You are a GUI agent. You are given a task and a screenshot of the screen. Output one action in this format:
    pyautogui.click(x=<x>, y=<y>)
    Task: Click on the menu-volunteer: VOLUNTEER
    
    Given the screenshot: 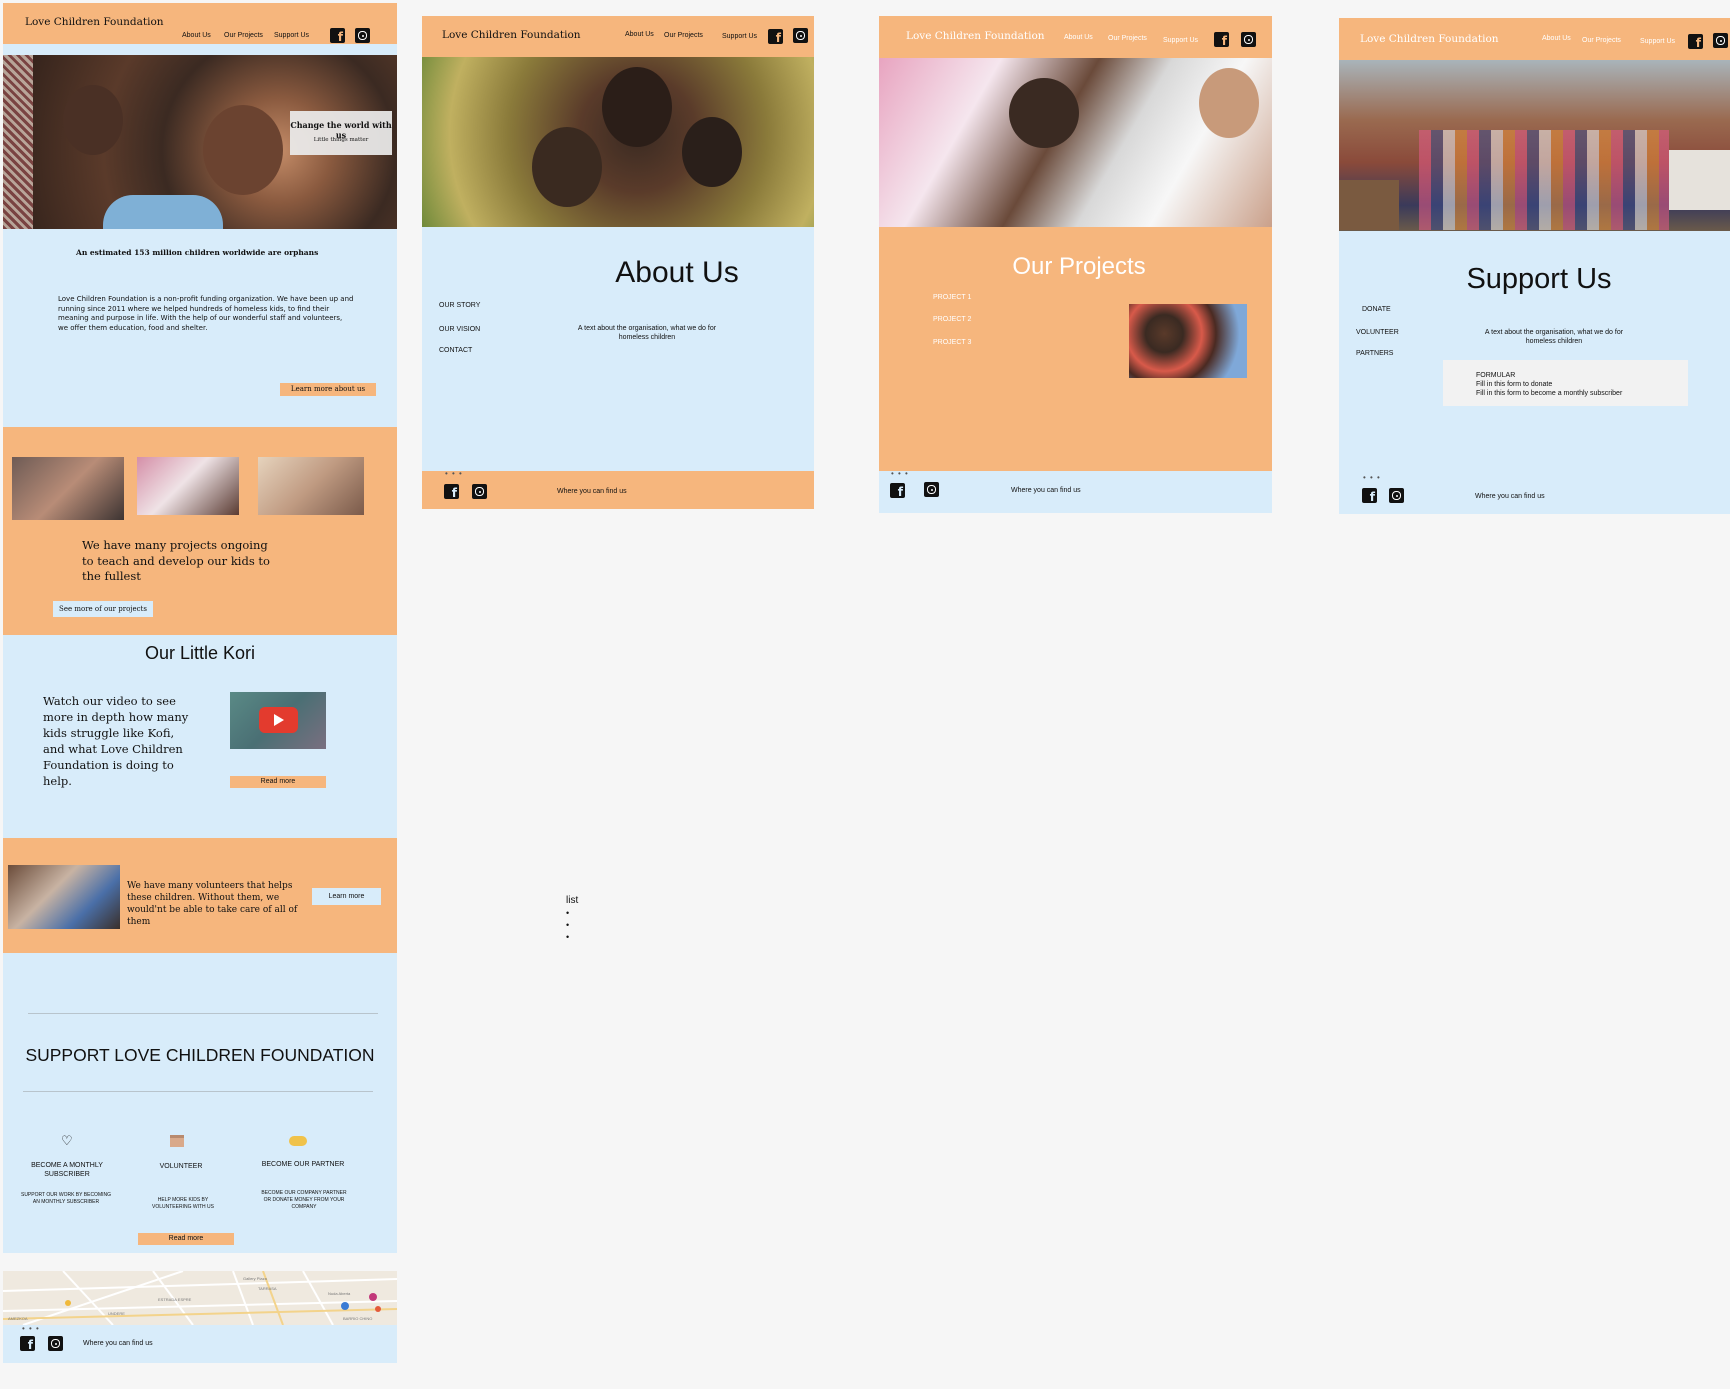 What is the action you would take?
    pyautogui.click(x=1377, y=332)
    